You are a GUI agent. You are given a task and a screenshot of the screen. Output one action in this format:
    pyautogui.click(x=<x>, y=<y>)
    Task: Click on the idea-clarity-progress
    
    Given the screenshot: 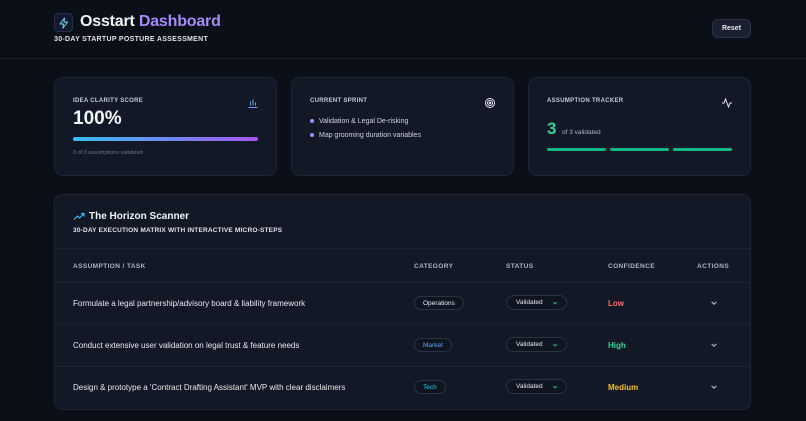 What is the action you would take?
    pyautogui.click(x=165, y=139)
    